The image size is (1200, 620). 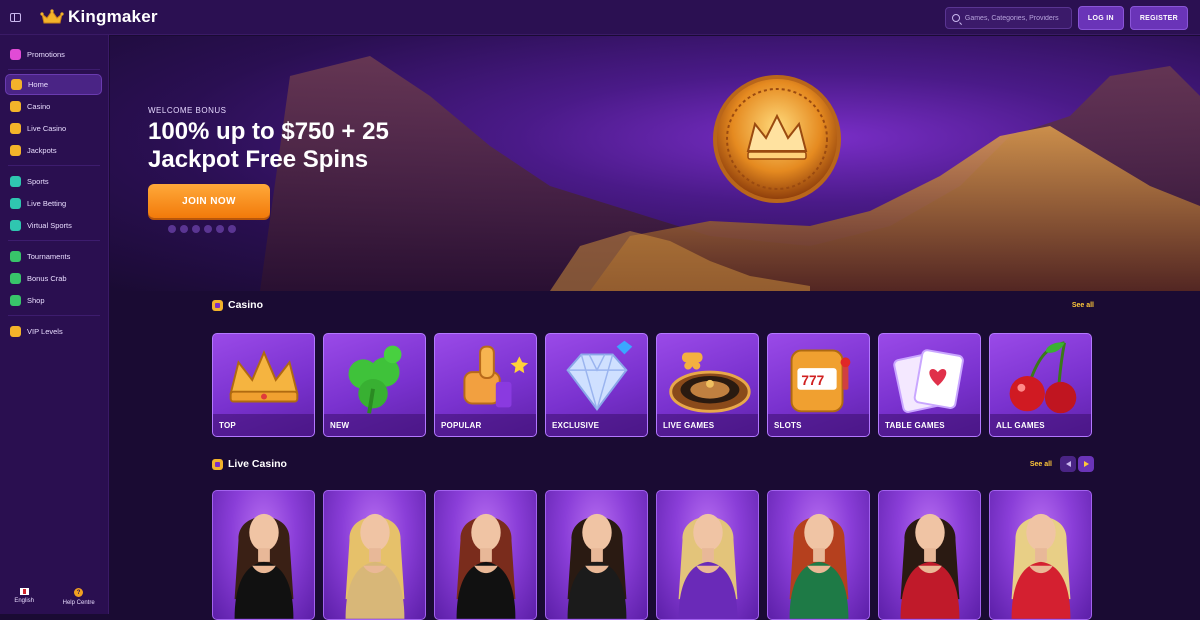 I want to click on sidebar-item-label: Virtual Sports, so click(x=49, y=225).